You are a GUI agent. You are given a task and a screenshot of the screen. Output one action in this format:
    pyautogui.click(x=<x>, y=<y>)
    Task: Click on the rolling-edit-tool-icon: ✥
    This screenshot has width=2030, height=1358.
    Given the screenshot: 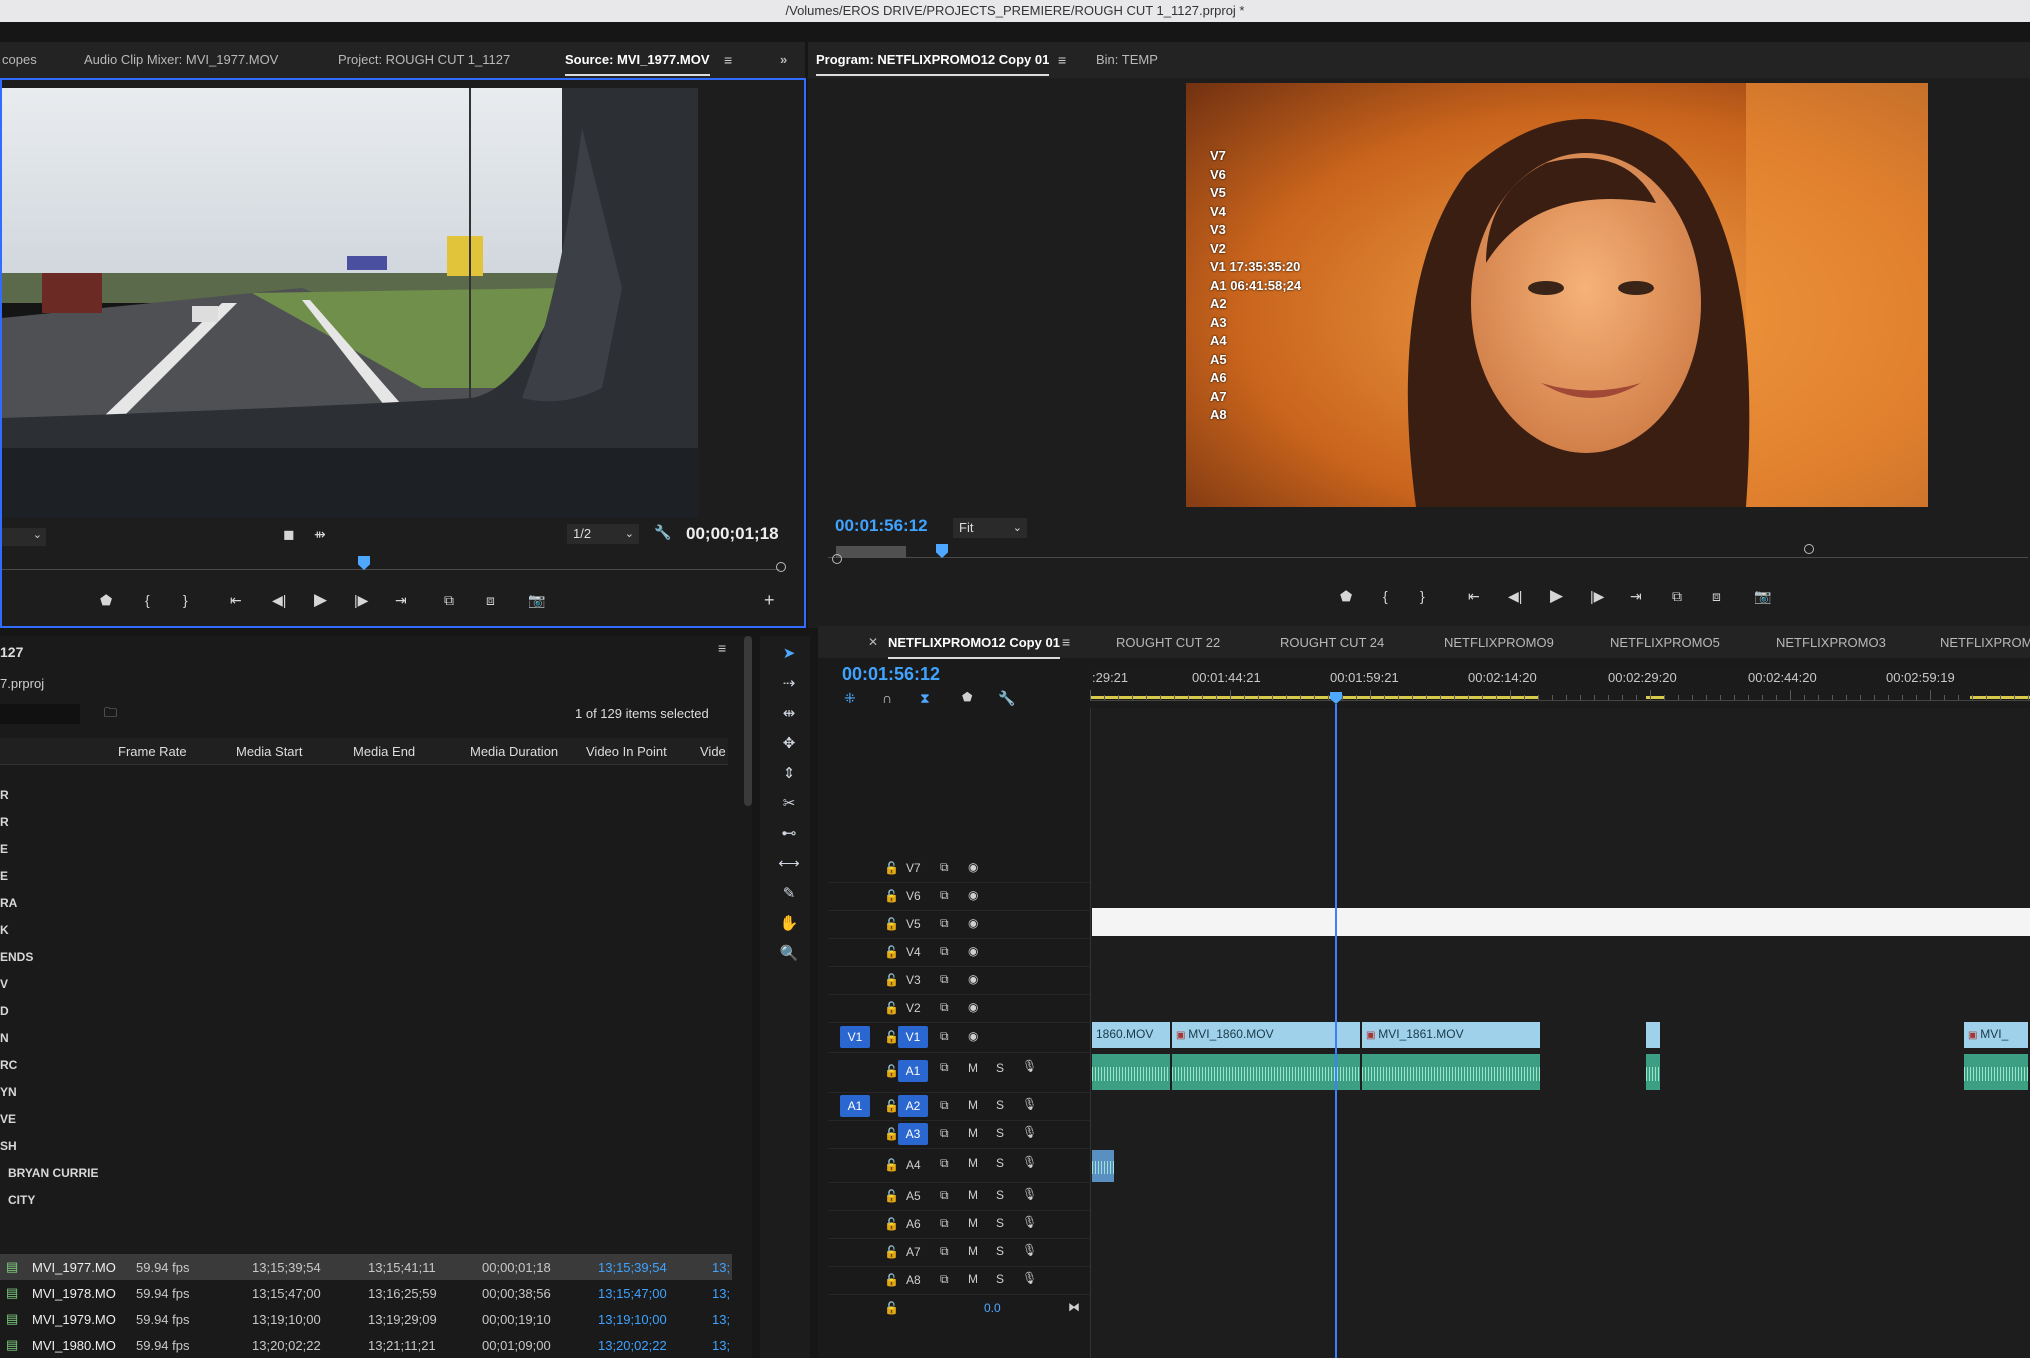 What is the action you would take?
    pyautogui.click(x=789, y=743)
    